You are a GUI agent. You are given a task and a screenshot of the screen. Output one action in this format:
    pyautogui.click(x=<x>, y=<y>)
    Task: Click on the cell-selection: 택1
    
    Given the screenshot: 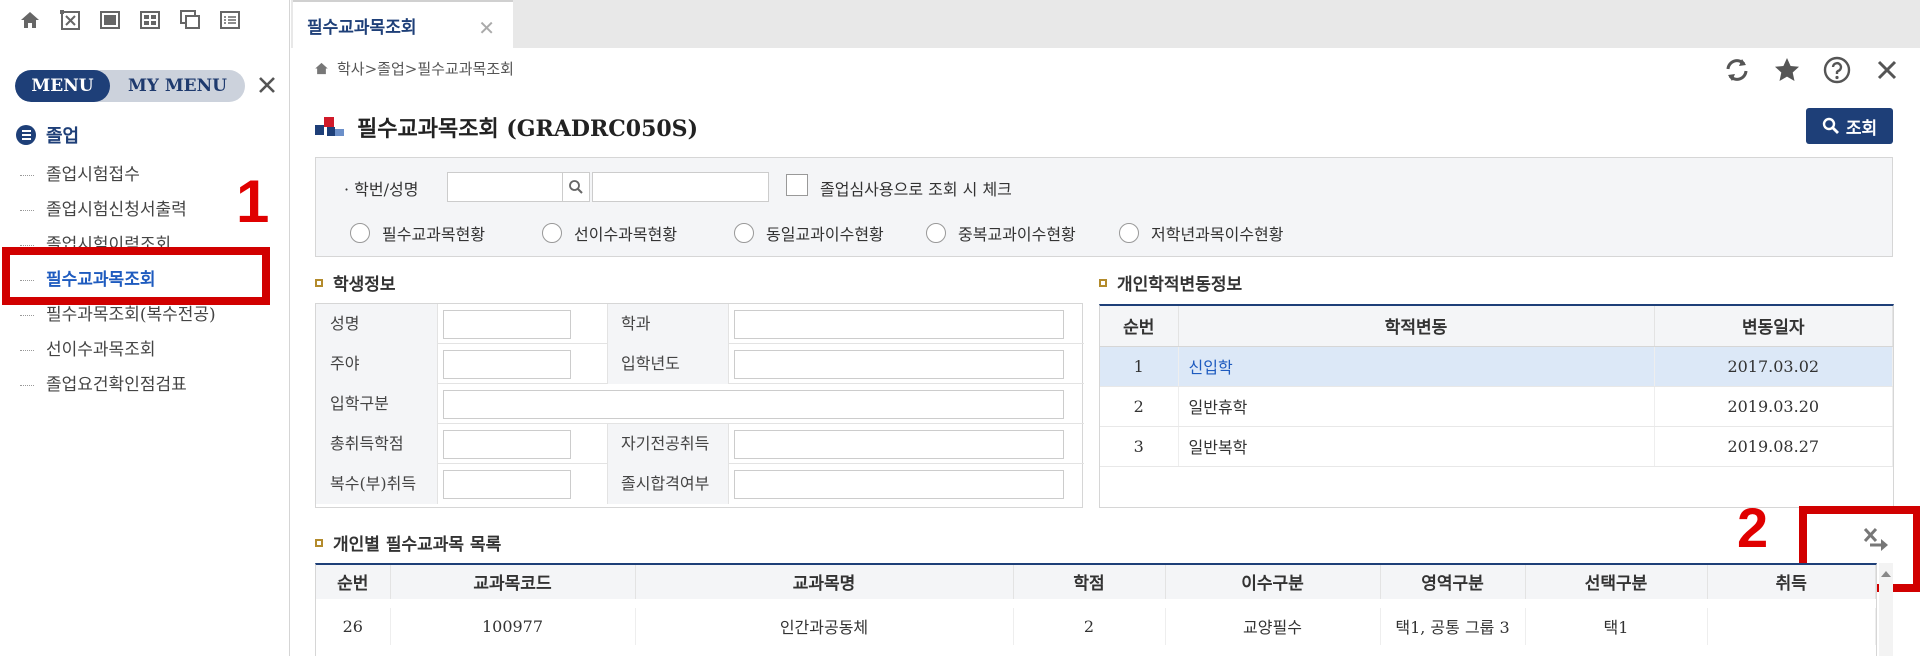 What is the action you would take?
    pyautogui.click(x=1616, y=621)
    